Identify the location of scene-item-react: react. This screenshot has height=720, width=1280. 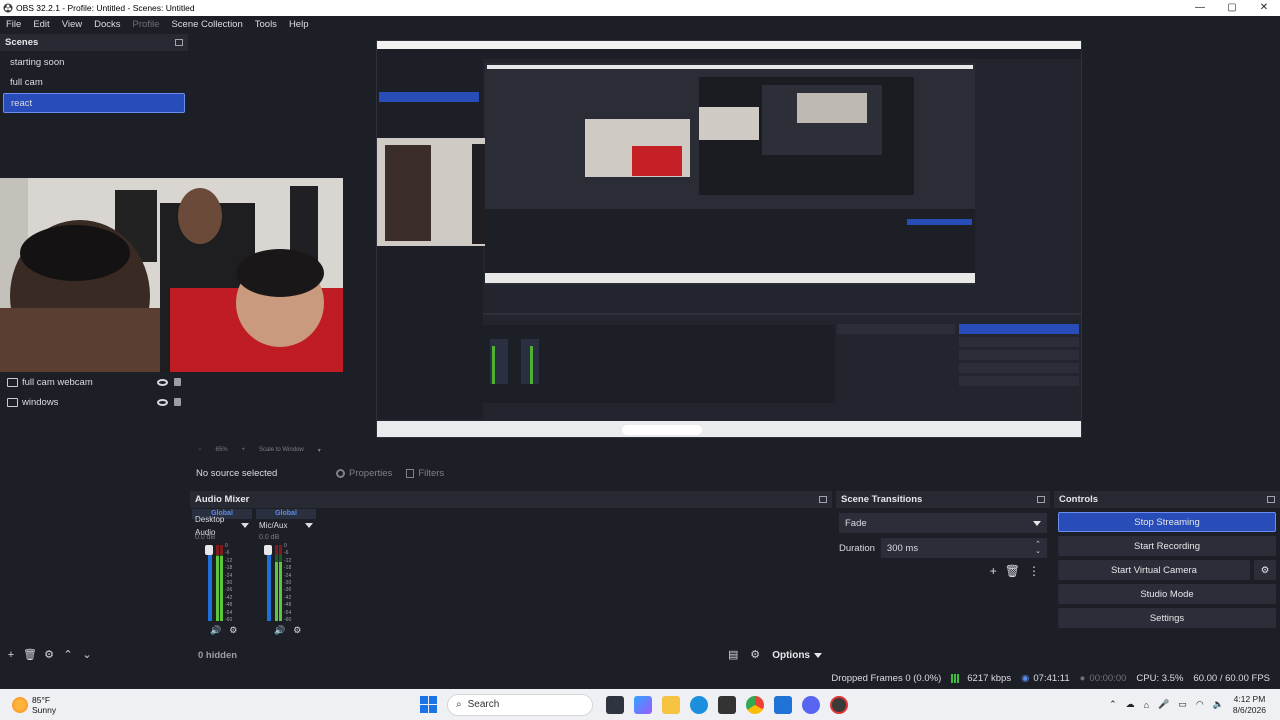
(94, 103).